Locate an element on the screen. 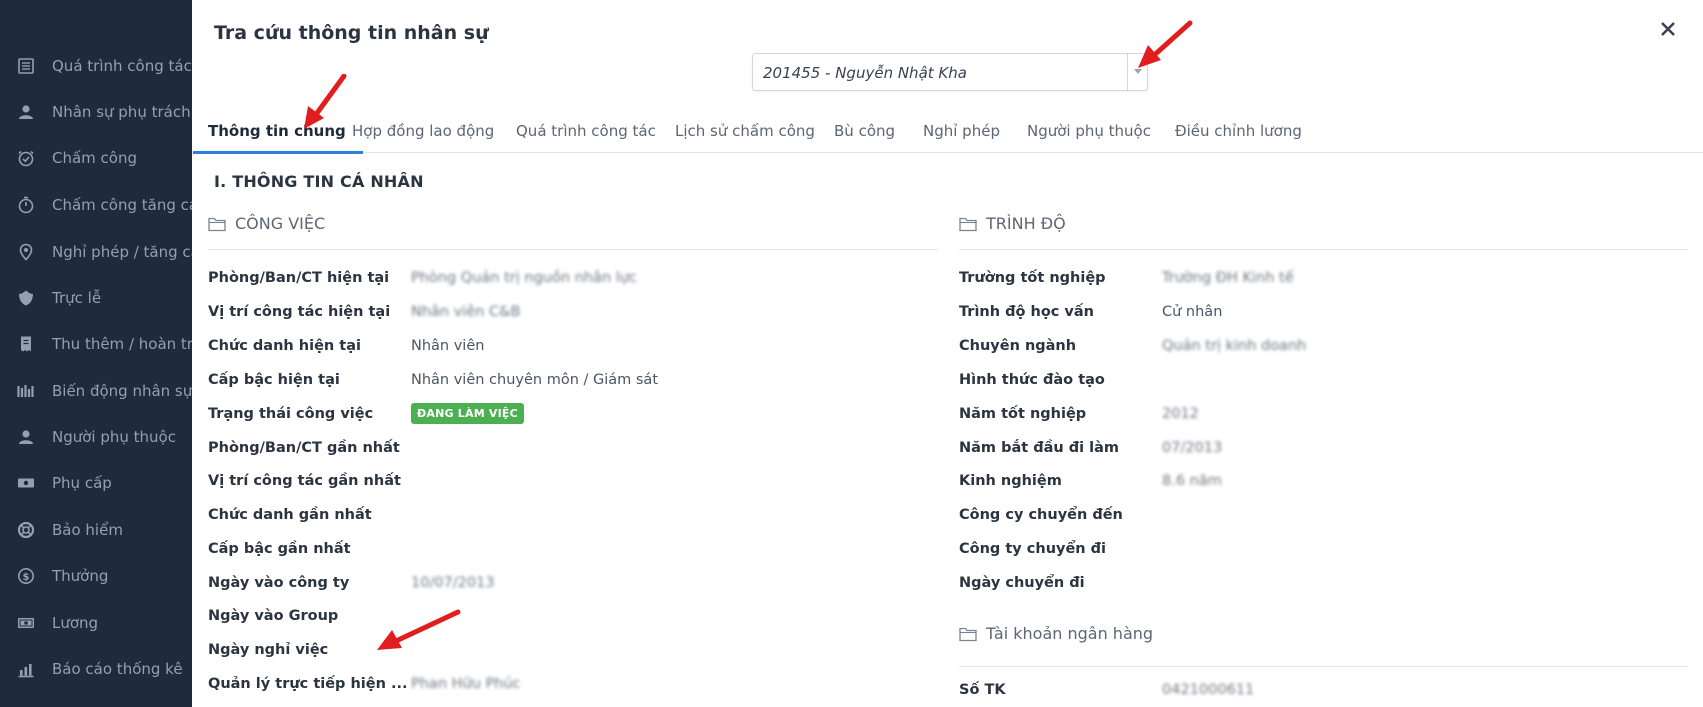 This screenshot has width=1703, height=707. field-value: Phòng Quản trị nguồn nhân lực is located at coordinates (524, 278).